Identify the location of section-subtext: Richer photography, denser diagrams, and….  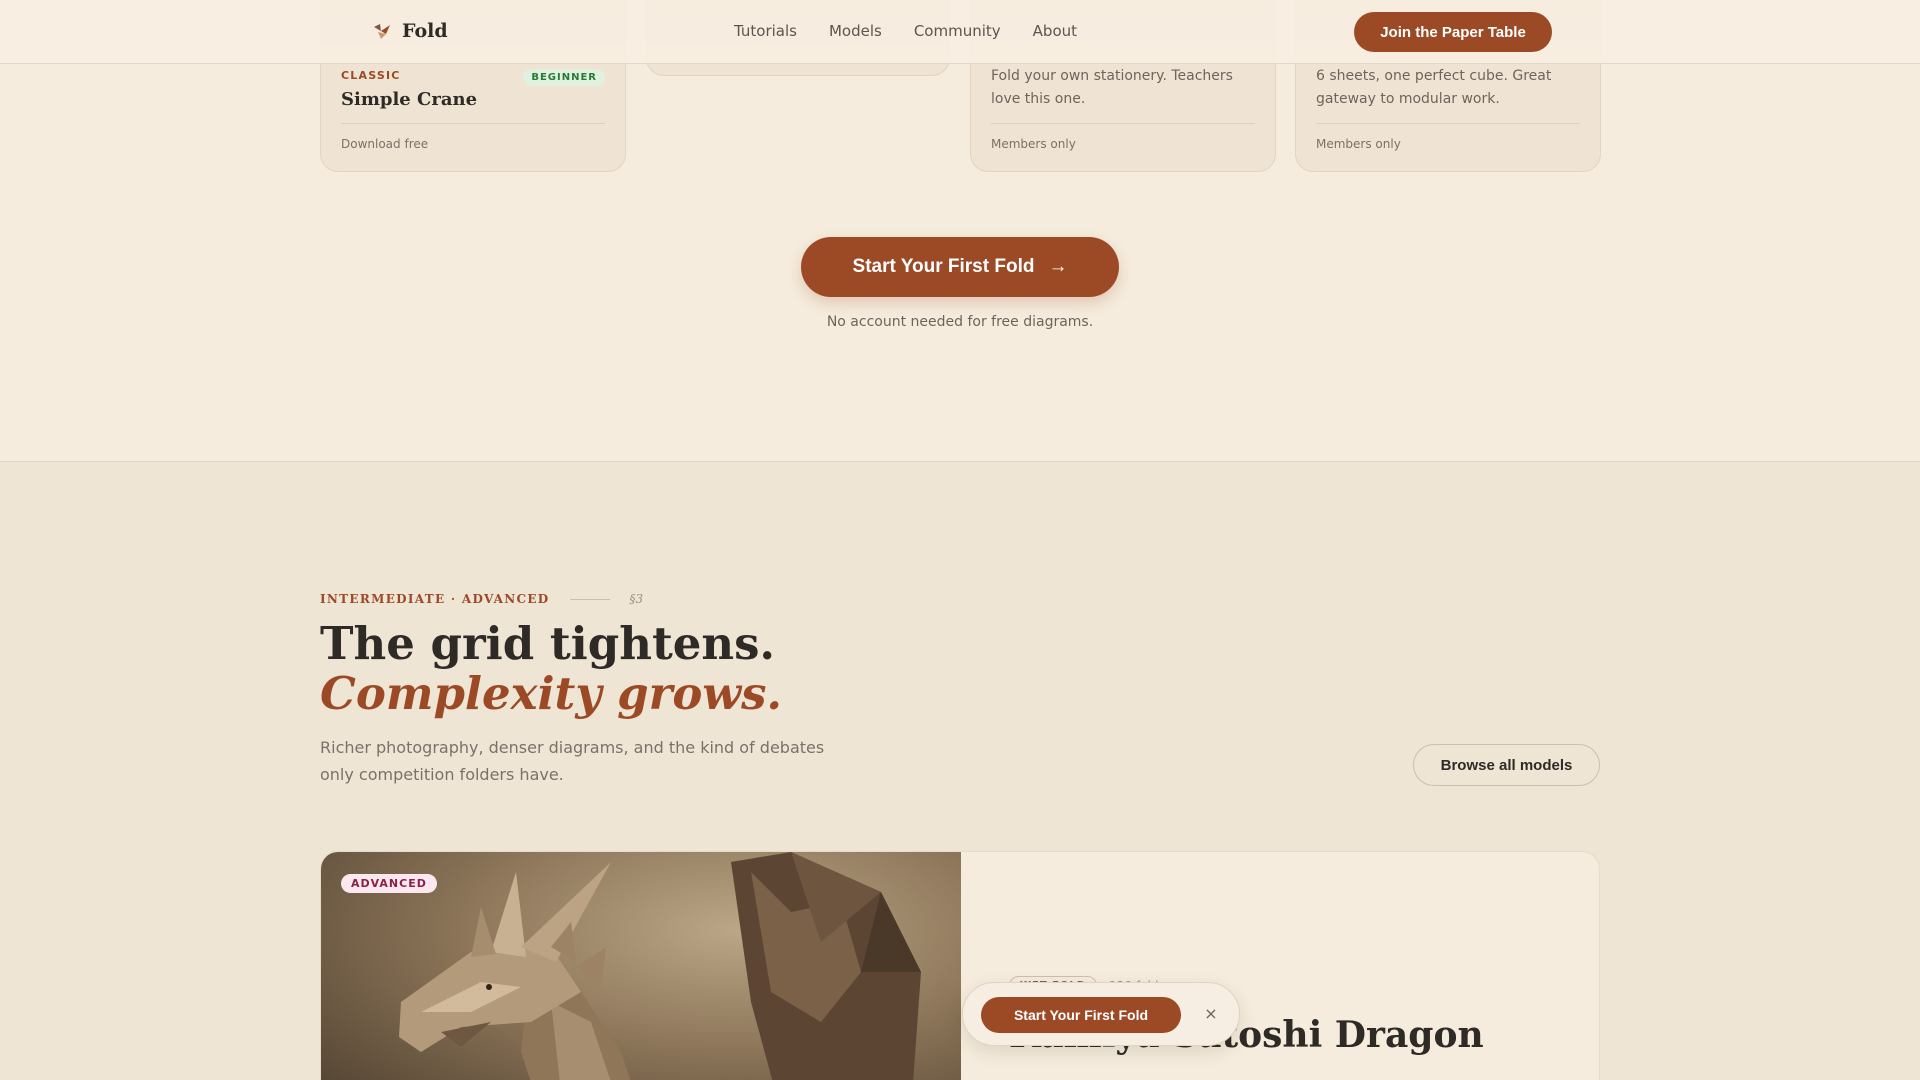
(572, 761).